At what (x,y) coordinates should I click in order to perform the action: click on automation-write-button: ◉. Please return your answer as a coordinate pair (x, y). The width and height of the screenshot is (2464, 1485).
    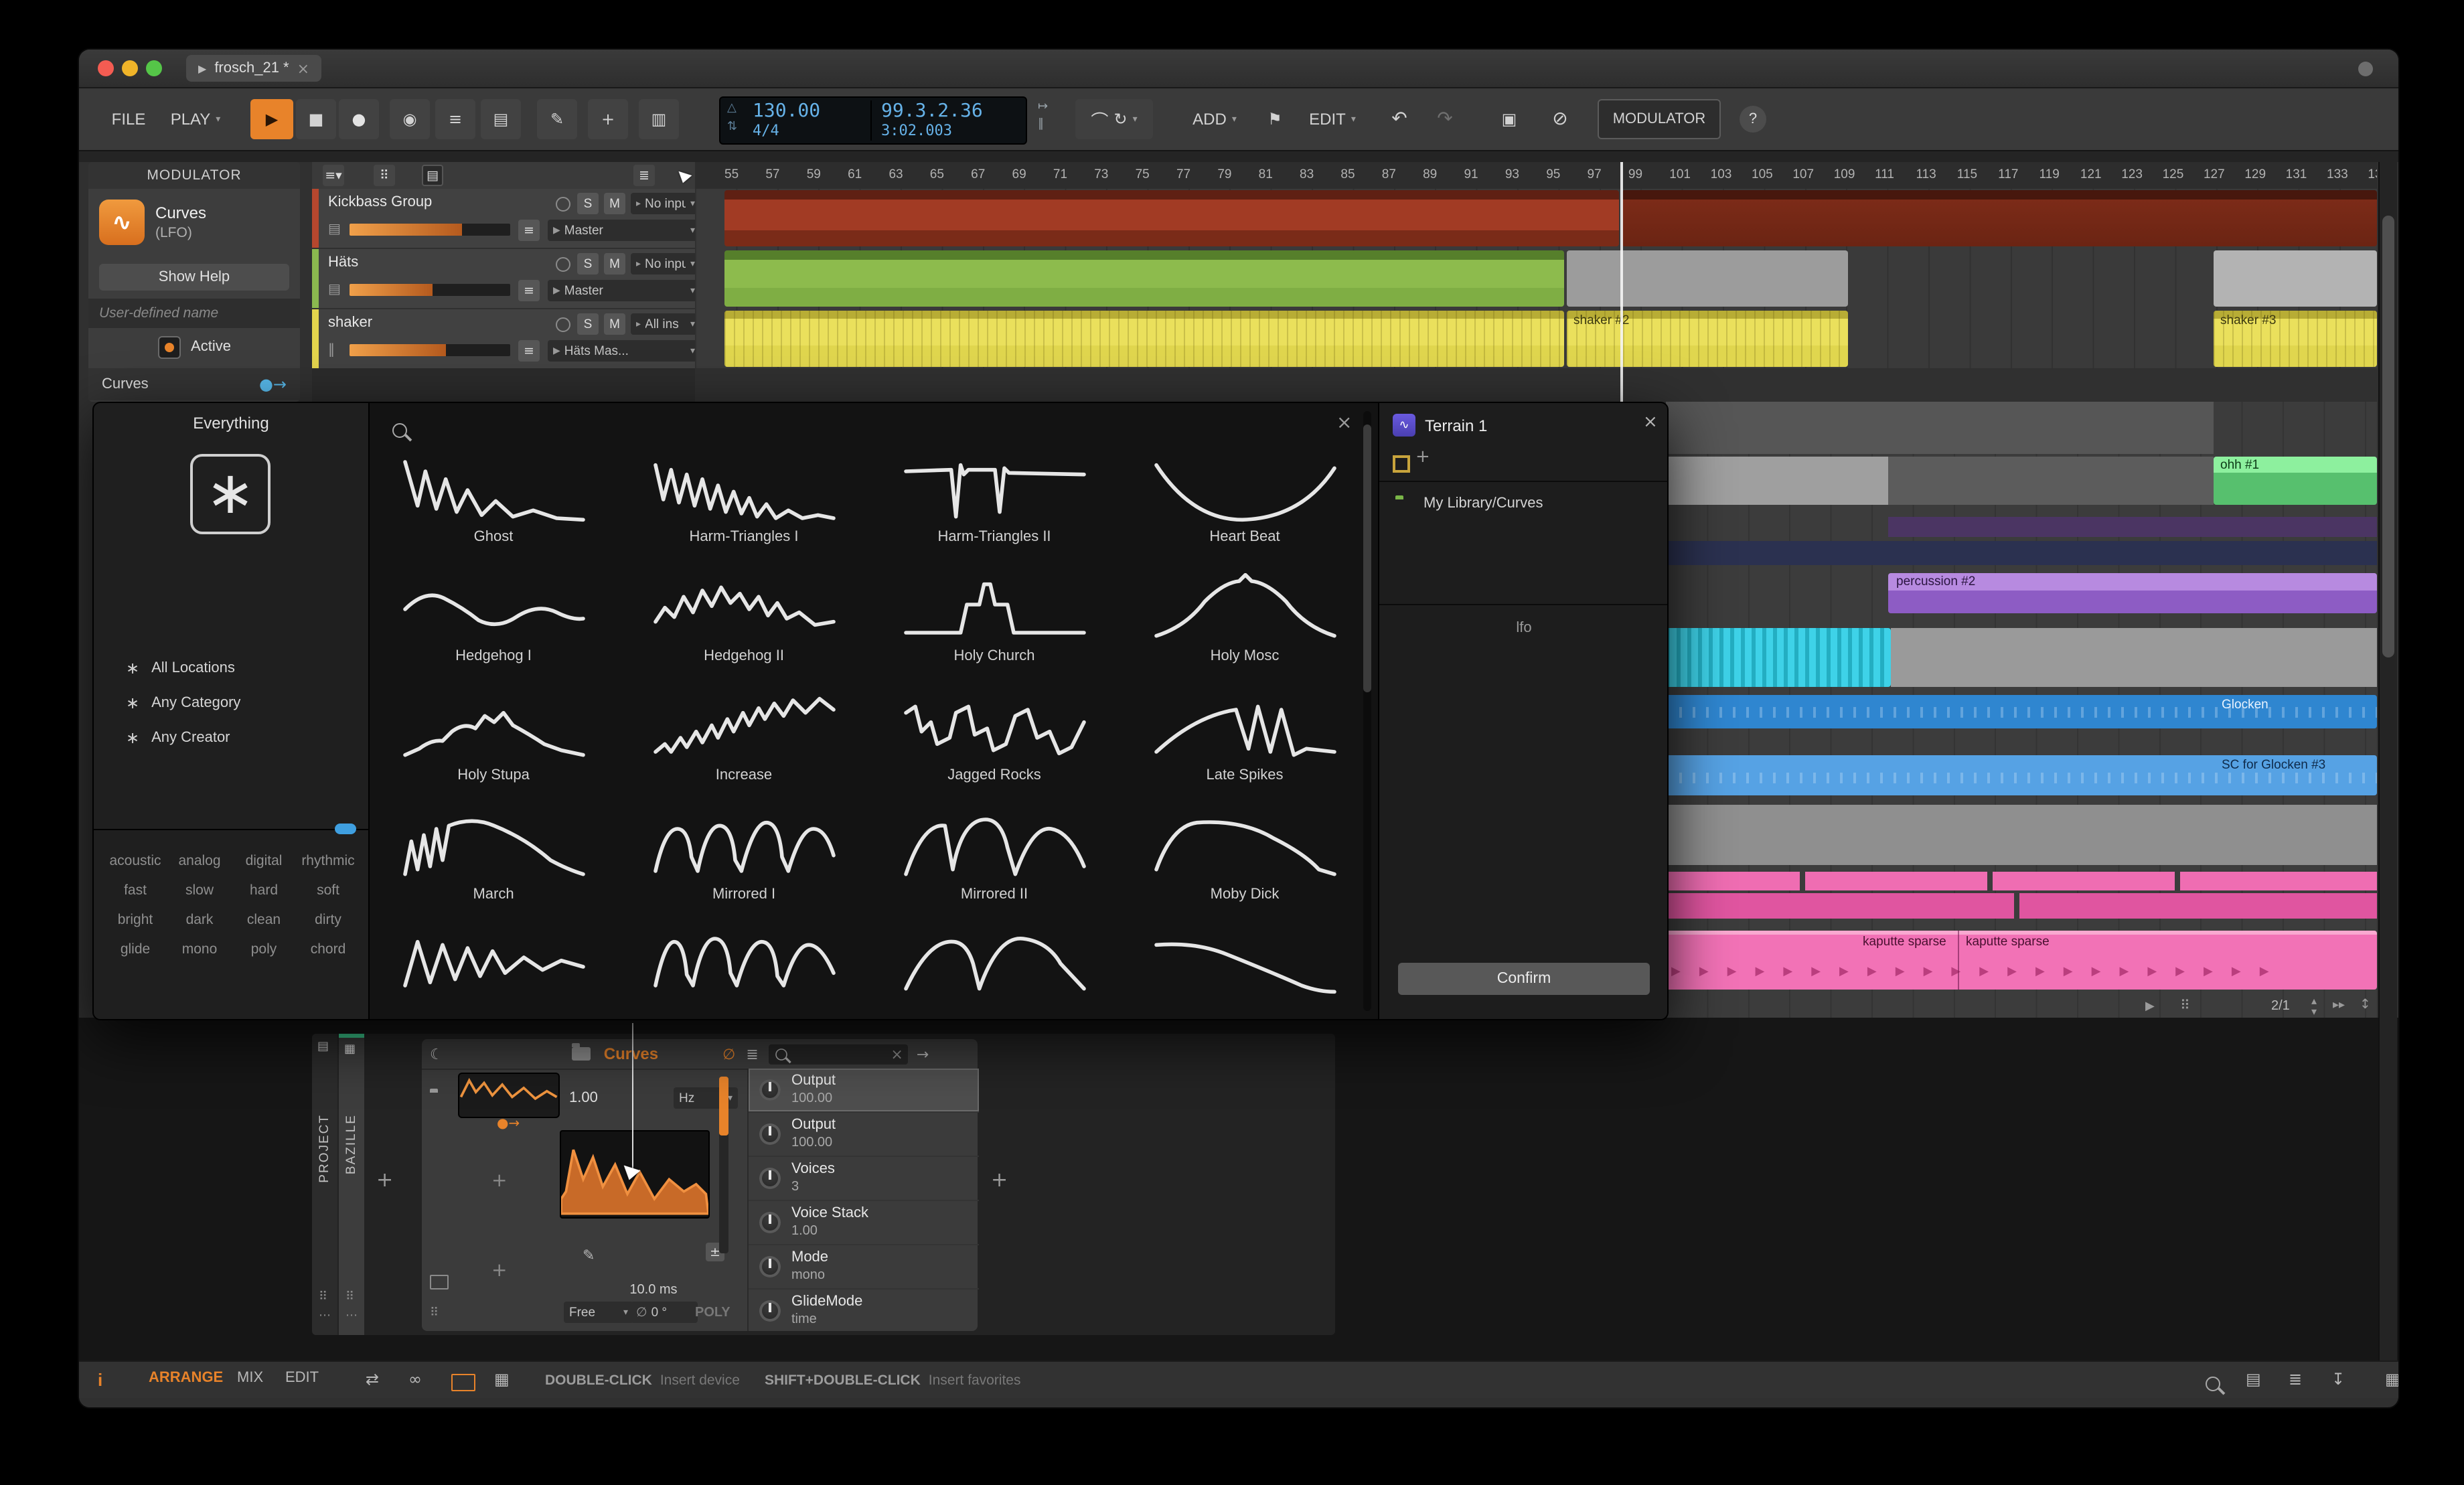
    Looking at the image, I should click on (410, 119).